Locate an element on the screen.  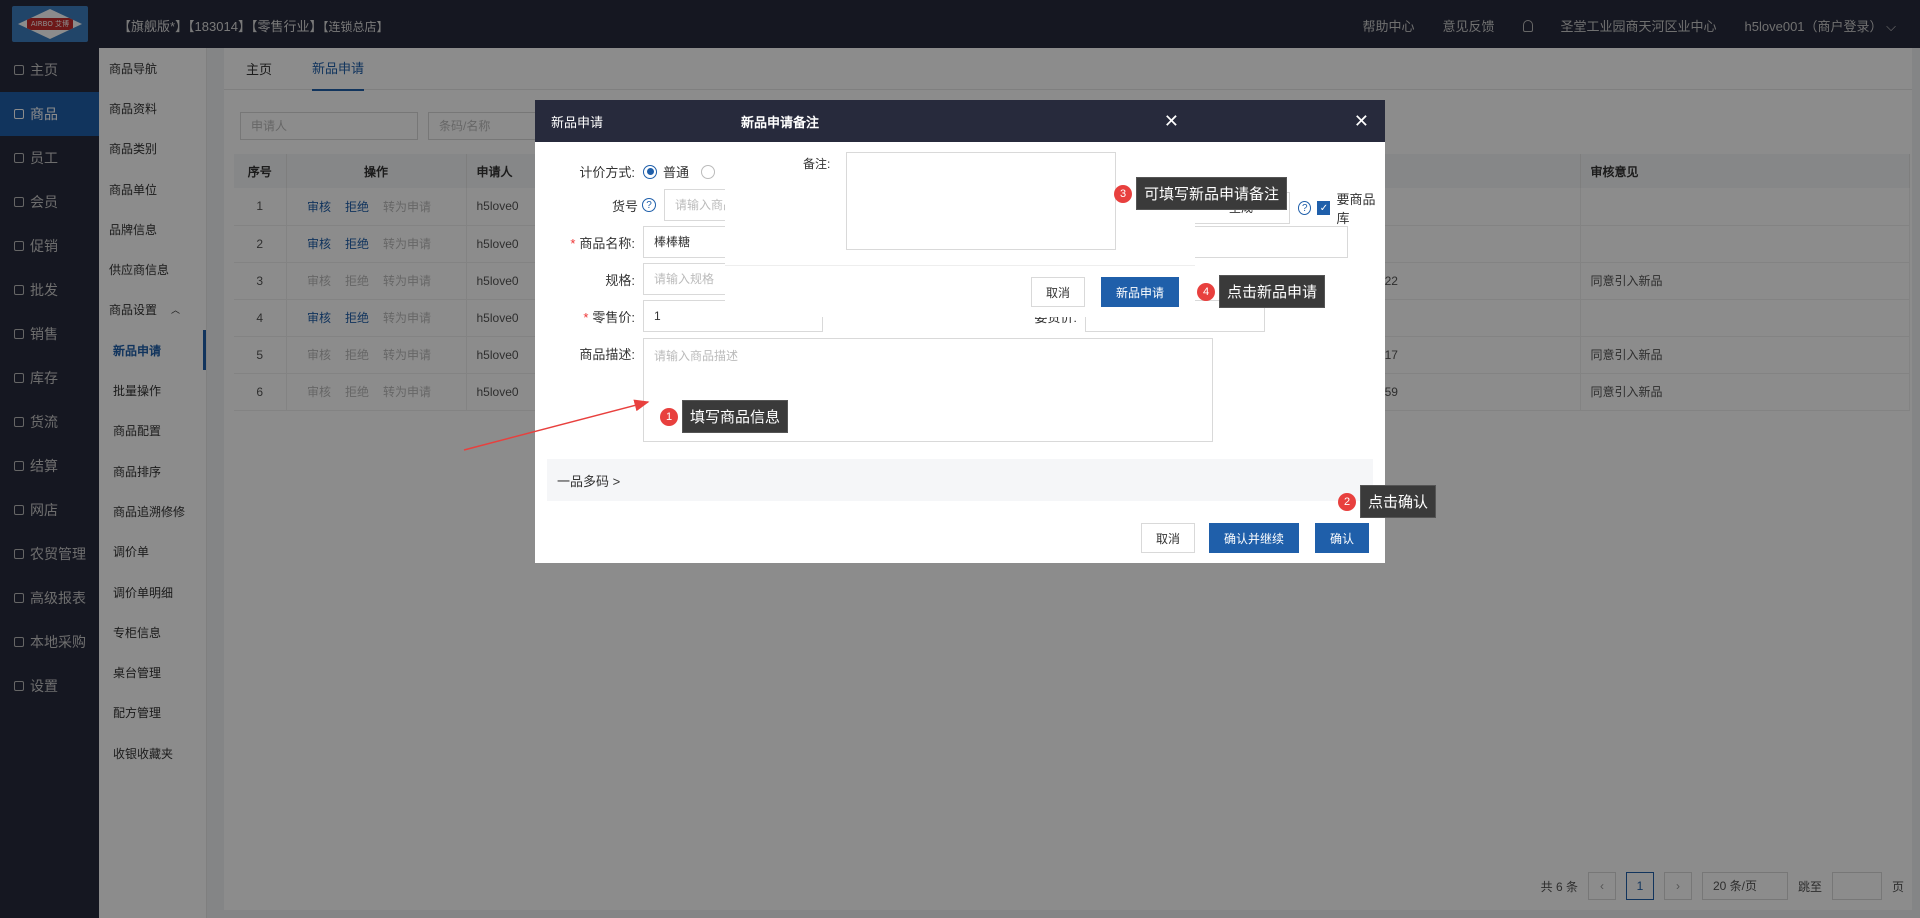
callout-2: 2 点击确认 is located at coordinates (1387, 501).